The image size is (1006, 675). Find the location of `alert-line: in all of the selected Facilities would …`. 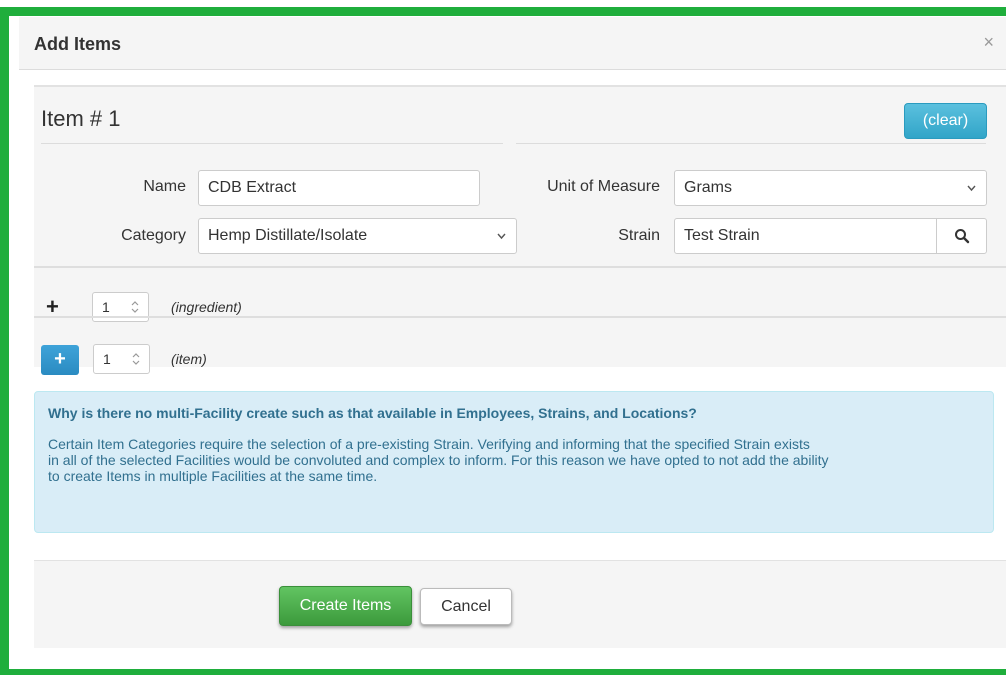

alert-line: in all of the selected Facilities would … is located at coordinates (438, 460).